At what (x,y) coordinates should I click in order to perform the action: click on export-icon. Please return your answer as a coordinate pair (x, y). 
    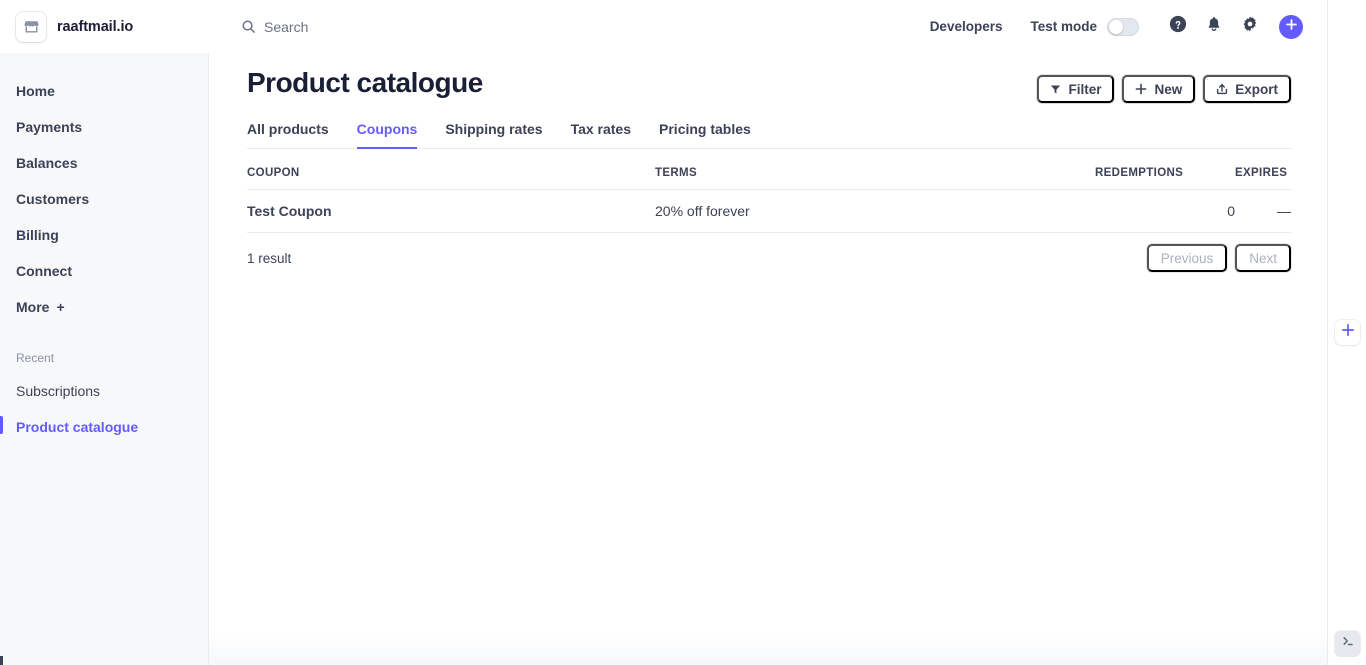
    Looking at the image, I should click on (1222, 89).